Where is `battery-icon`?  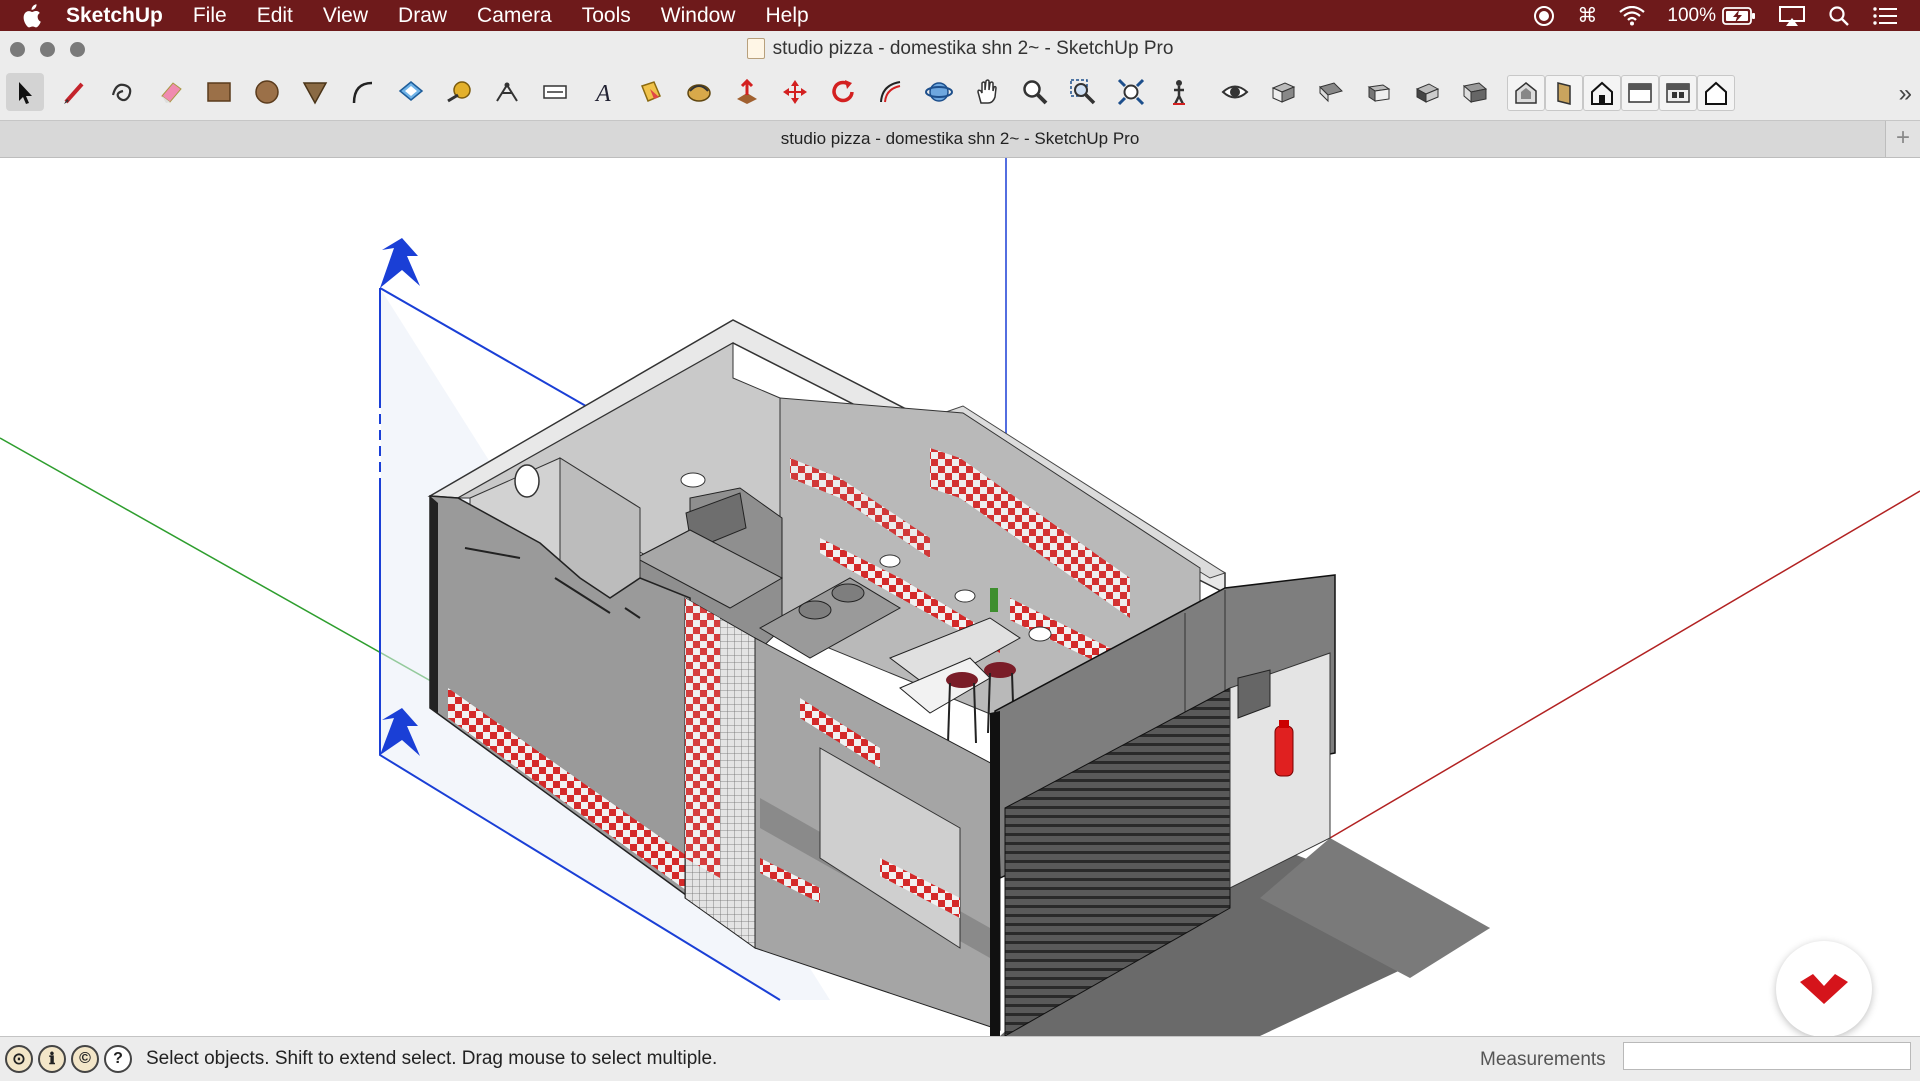
battery-icon is located at coordinates (1739, 16).